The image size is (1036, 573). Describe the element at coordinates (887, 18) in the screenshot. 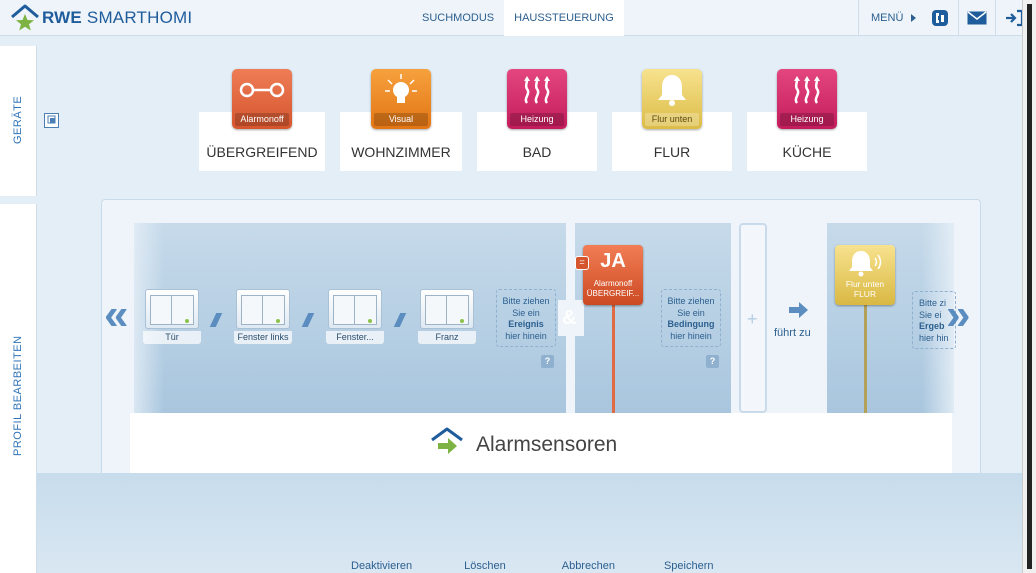

I see `menu-button: MENÜ` at that location.